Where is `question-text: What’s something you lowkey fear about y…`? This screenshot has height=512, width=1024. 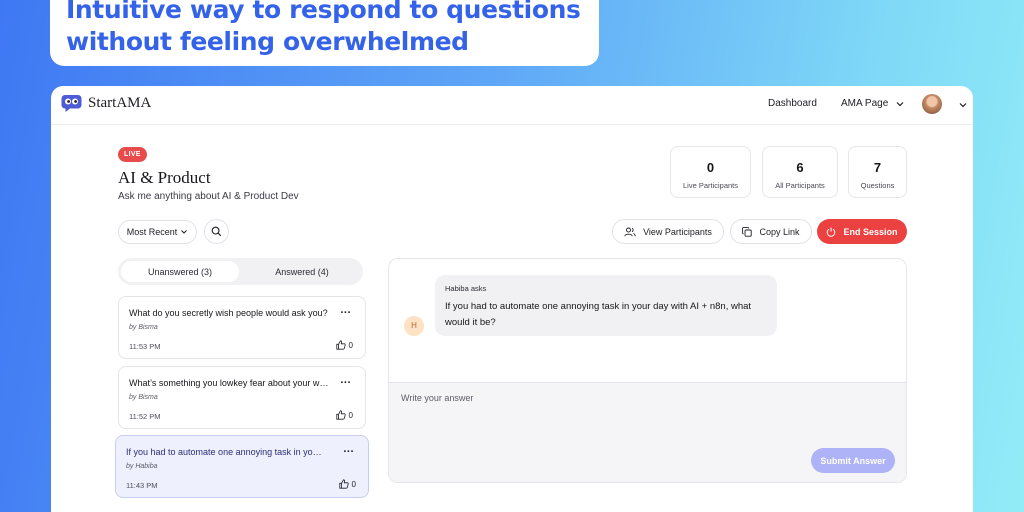 question-text: What’s something you lowkey fear about y… is located at coordinates (229, 383).